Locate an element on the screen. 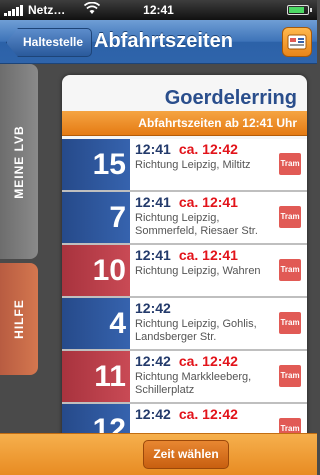 Image resolution: width=320 pixels, height=475 pixels. departure-info: 12:42 ca. 12:42 is located at coordinates (204, 415).